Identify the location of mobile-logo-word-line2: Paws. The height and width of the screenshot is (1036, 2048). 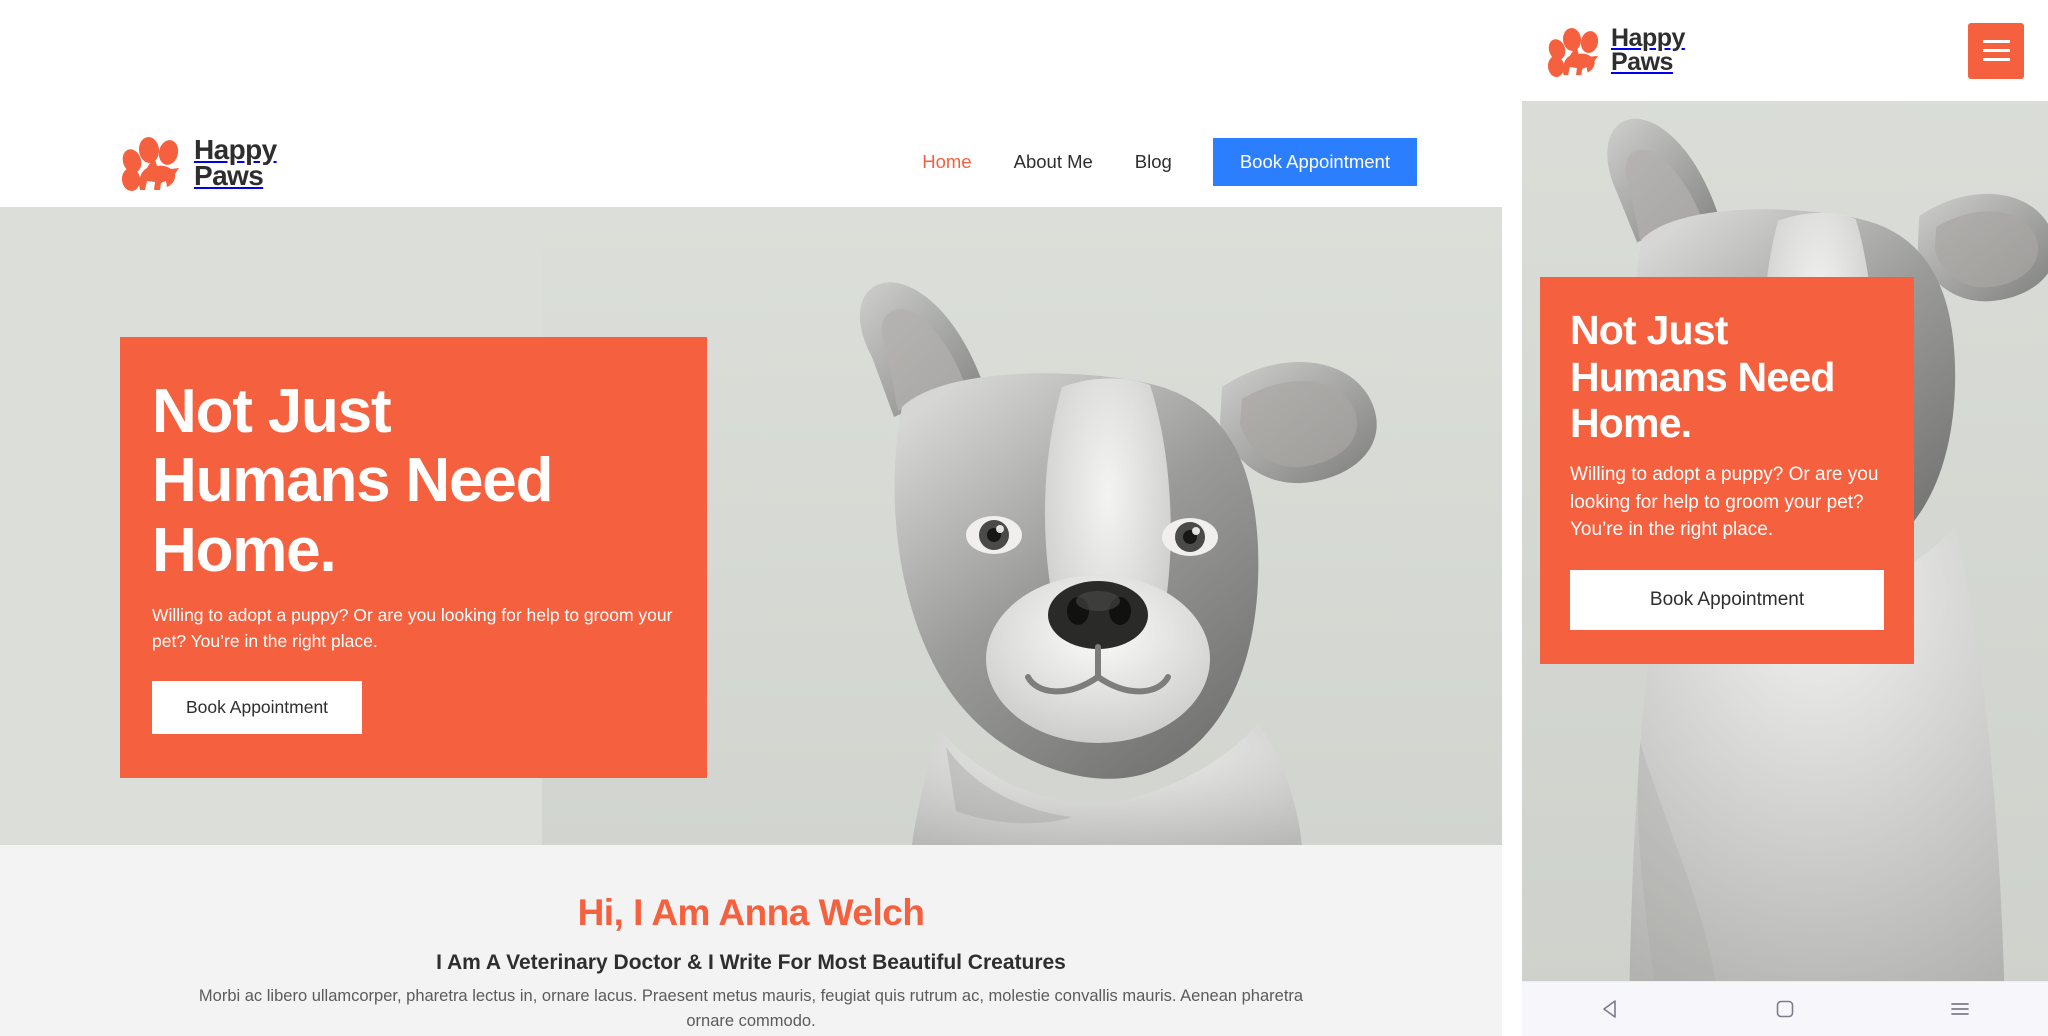
(1642, 61).